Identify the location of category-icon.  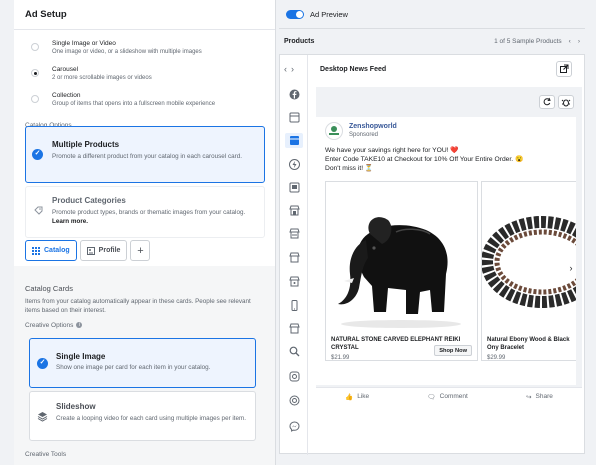
(38, 210).